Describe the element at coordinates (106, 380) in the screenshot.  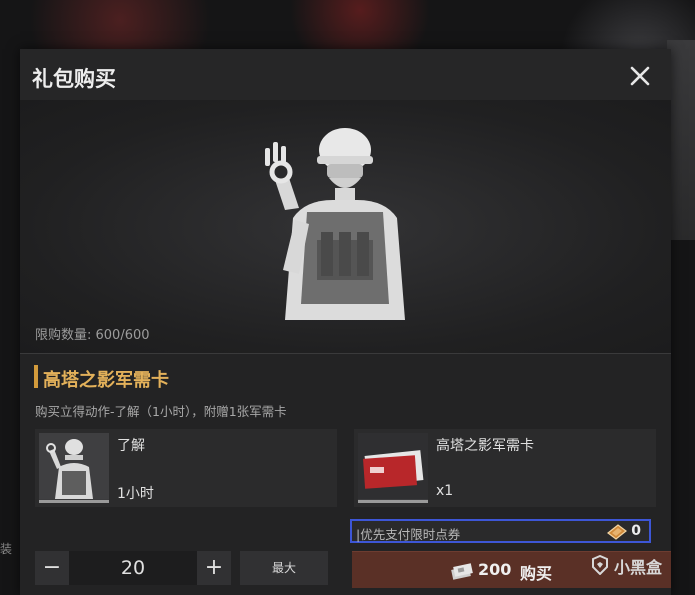
I see `pack-title: 高塔之影军需卡` at that location.